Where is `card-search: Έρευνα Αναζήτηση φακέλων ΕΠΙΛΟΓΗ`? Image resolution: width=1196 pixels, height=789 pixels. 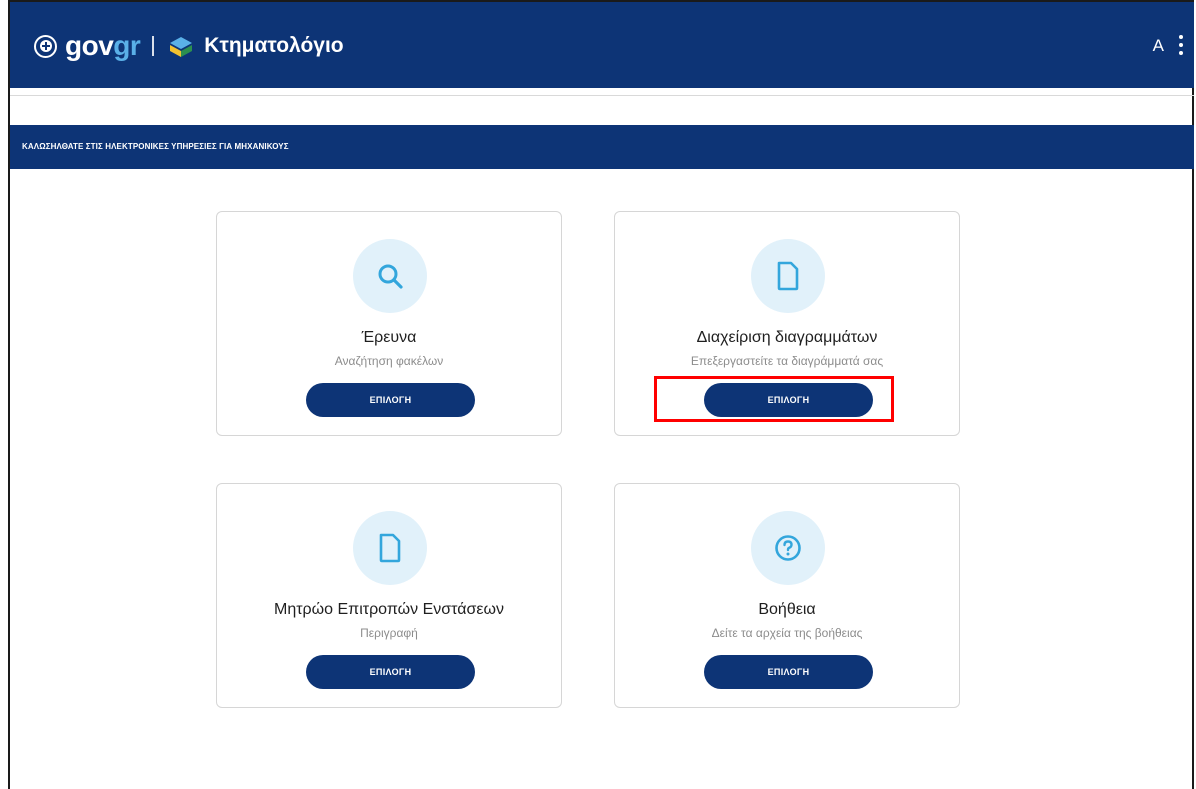
card-search: Έρευνα Αναζήτηση φακέλων ΕΠΙΛΟΓΗ is located at coordinates (389, 323).